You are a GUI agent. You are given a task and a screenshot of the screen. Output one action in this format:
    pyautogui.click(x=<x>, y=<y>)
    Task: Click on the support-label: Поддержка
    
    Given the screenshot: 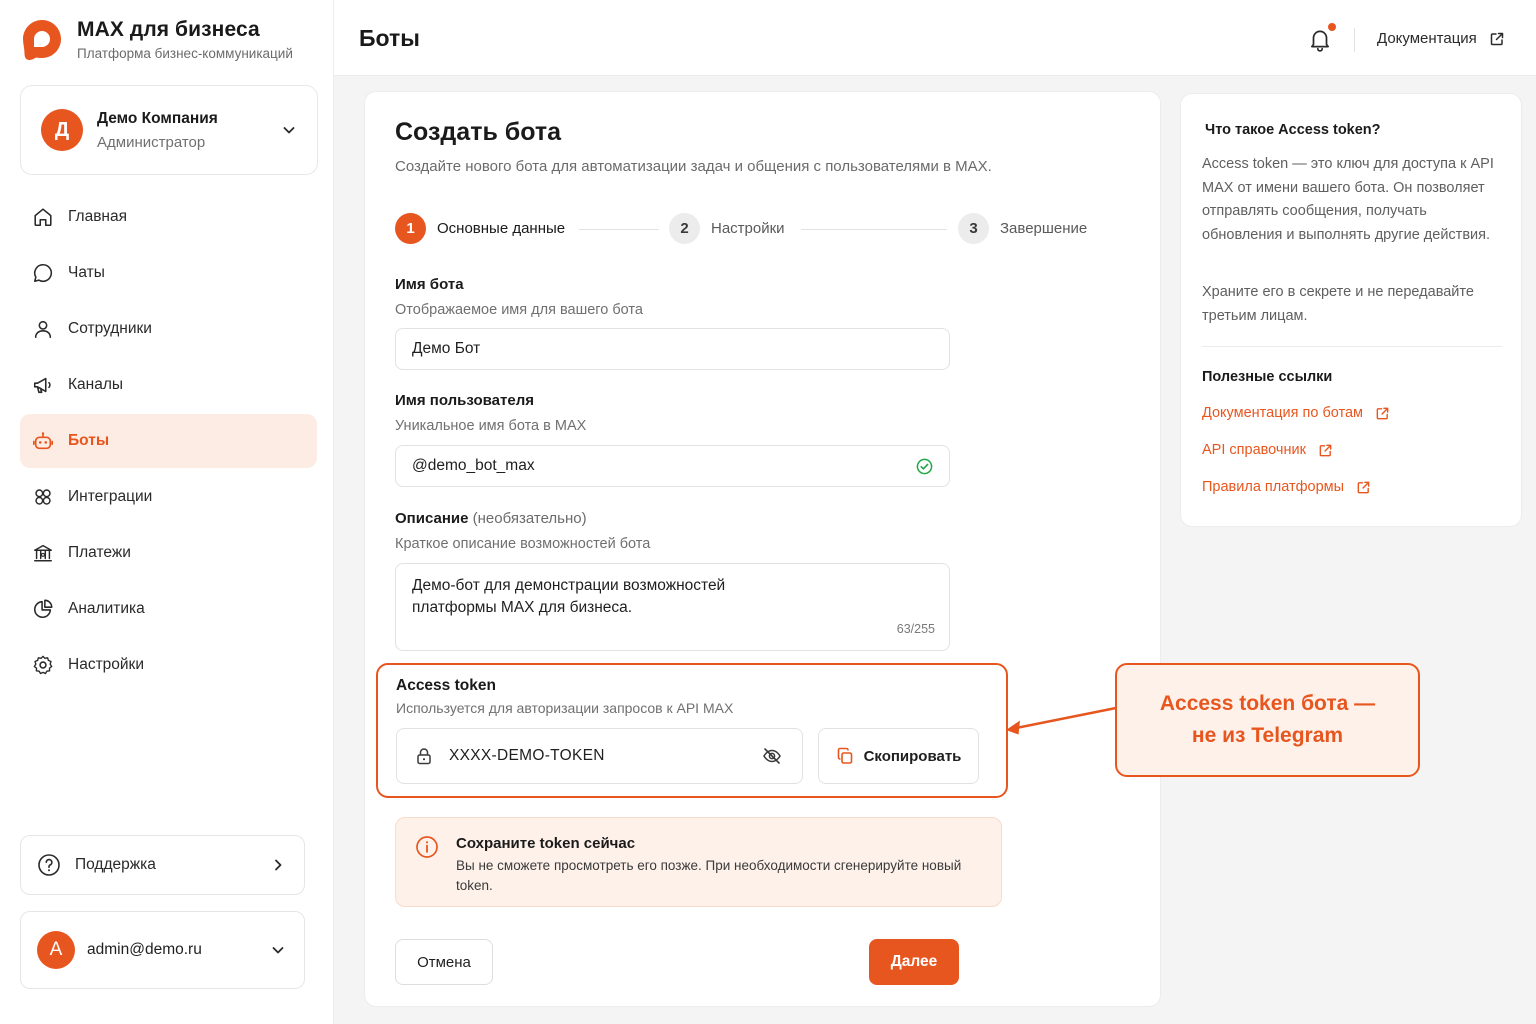 What is the action you would take?
    pyautogui.click(x=115, y=864)
    